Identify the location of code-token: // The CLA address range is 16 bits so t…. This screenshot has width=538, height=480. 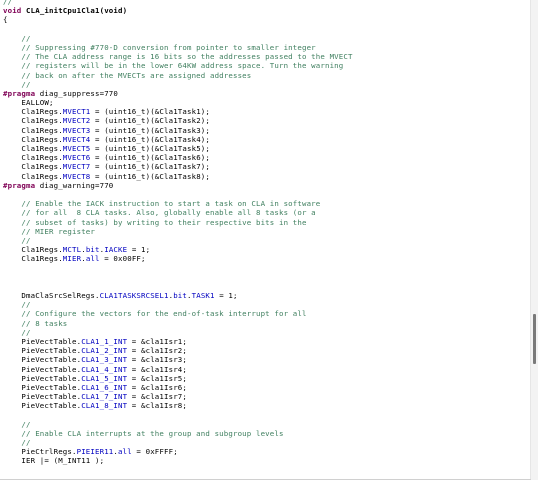
(178, 57).